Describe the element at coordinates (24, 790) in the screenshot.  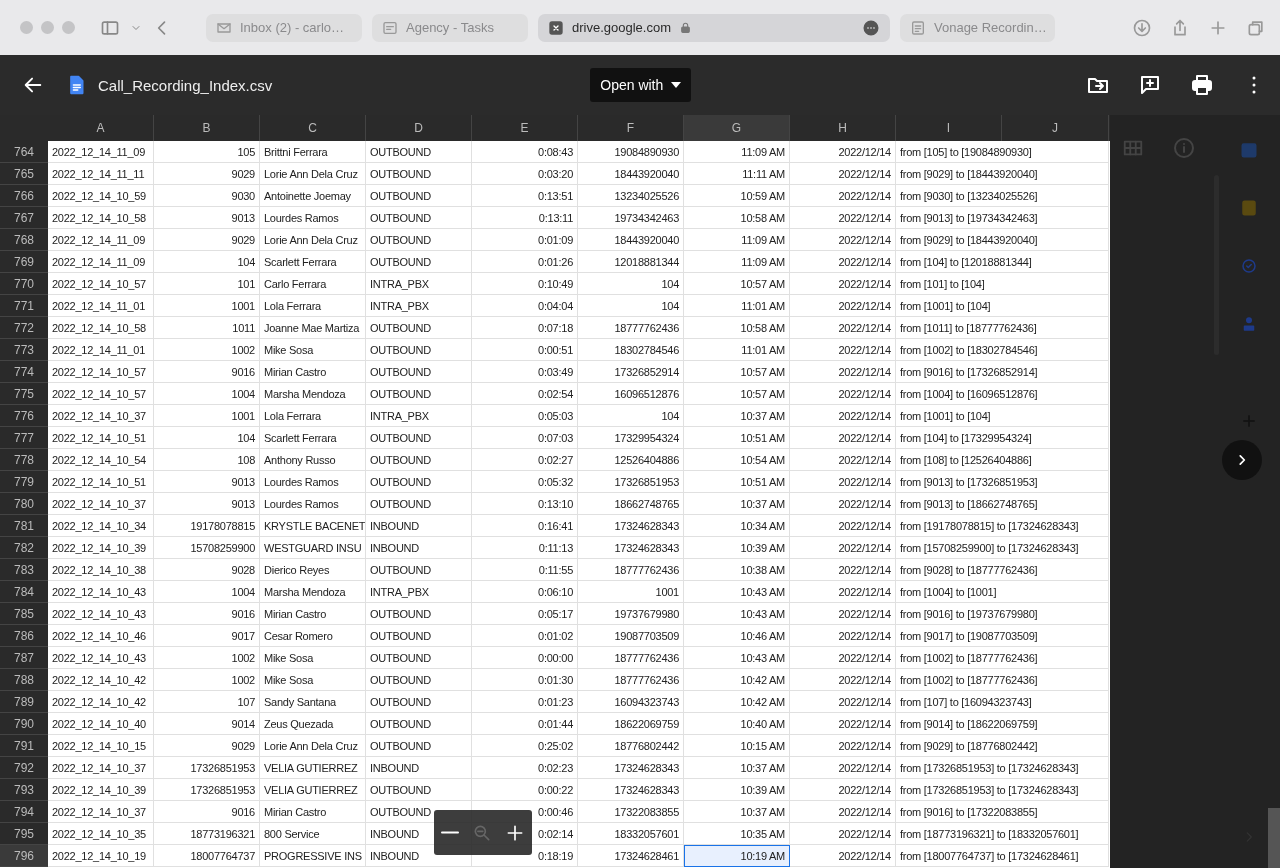
I see `row-header: 793` at that location.